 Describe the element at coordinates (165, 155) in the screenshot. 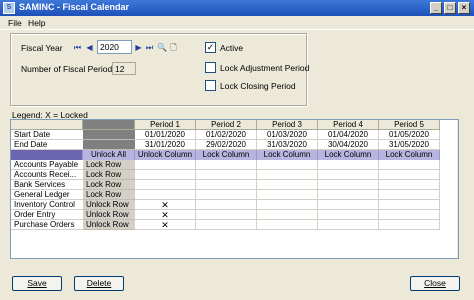

I see `column-action-button: Unlock Column` at that location.